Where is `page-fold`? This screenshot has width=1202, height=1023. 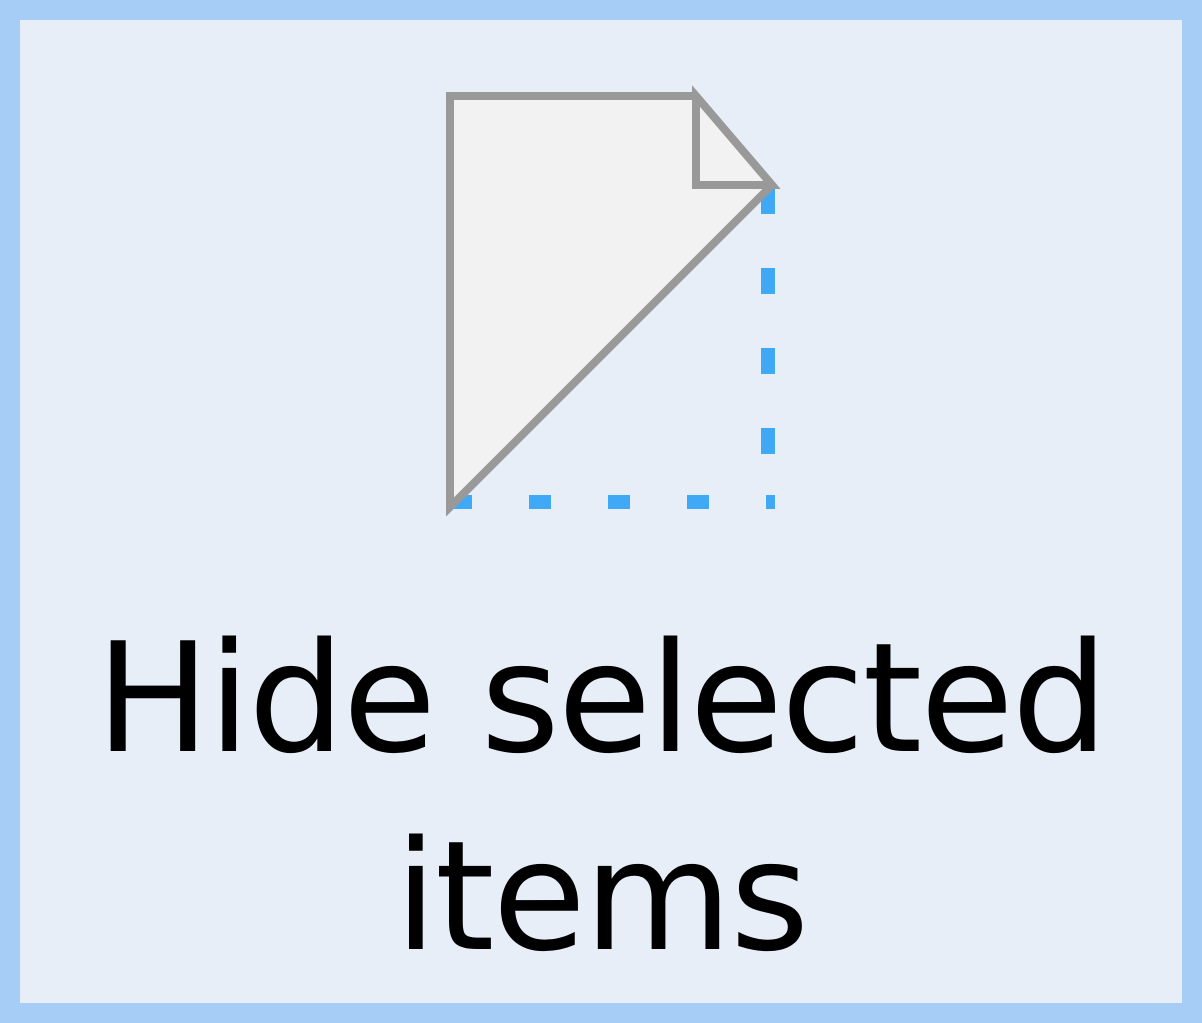
page-fold is located at coordinates (736, 137).